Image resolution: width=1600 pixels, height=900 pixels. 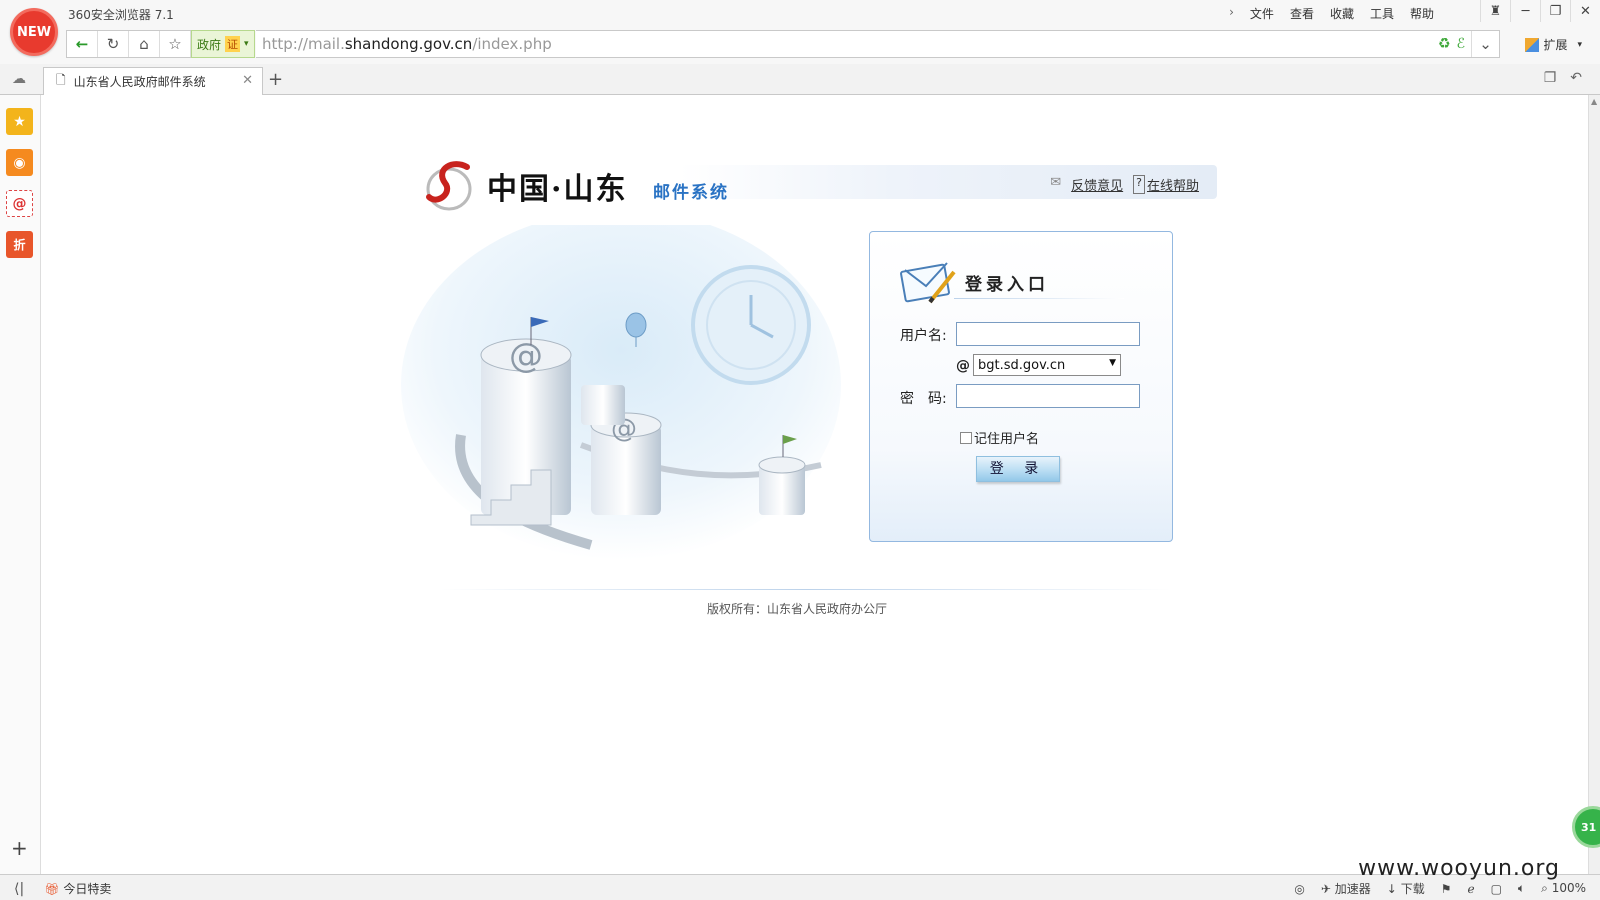 What do you see at coordinates (1342, 13) in the screenshot?
I see `menu-favorites: 收藏` at bounding box center [1342, 13].